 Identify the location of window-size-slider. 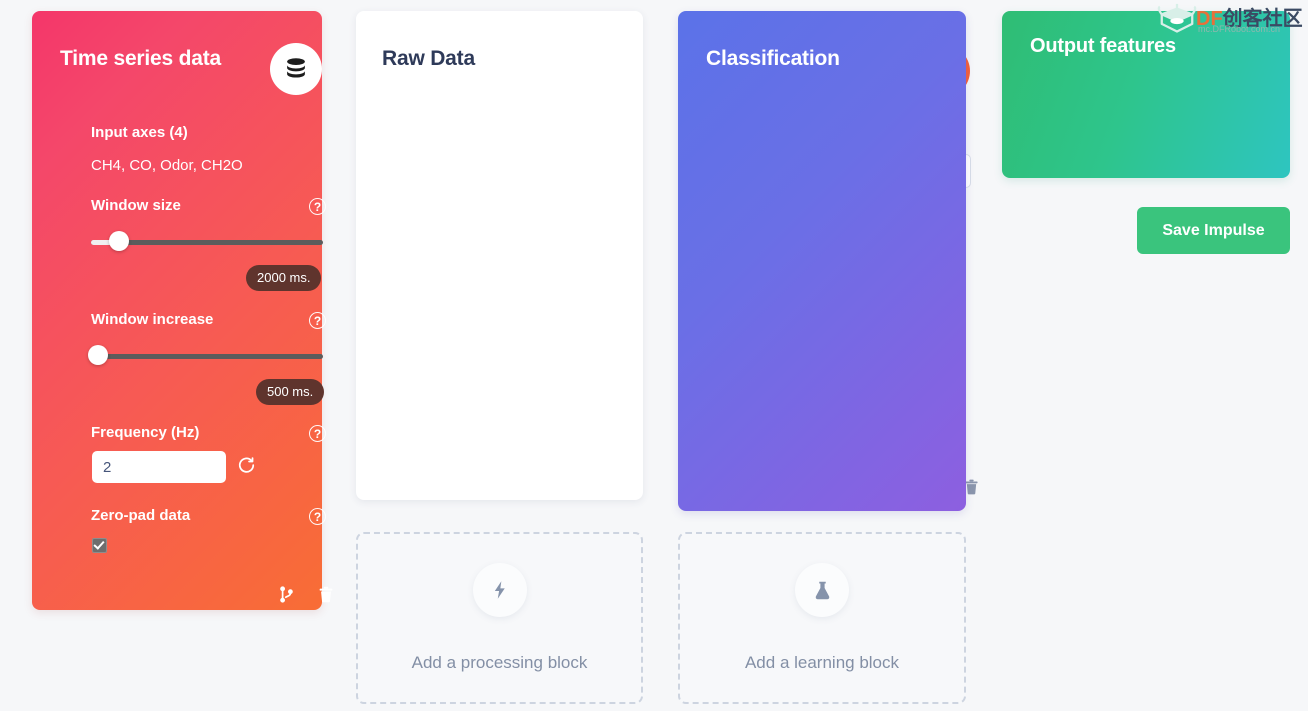
(207, 242).